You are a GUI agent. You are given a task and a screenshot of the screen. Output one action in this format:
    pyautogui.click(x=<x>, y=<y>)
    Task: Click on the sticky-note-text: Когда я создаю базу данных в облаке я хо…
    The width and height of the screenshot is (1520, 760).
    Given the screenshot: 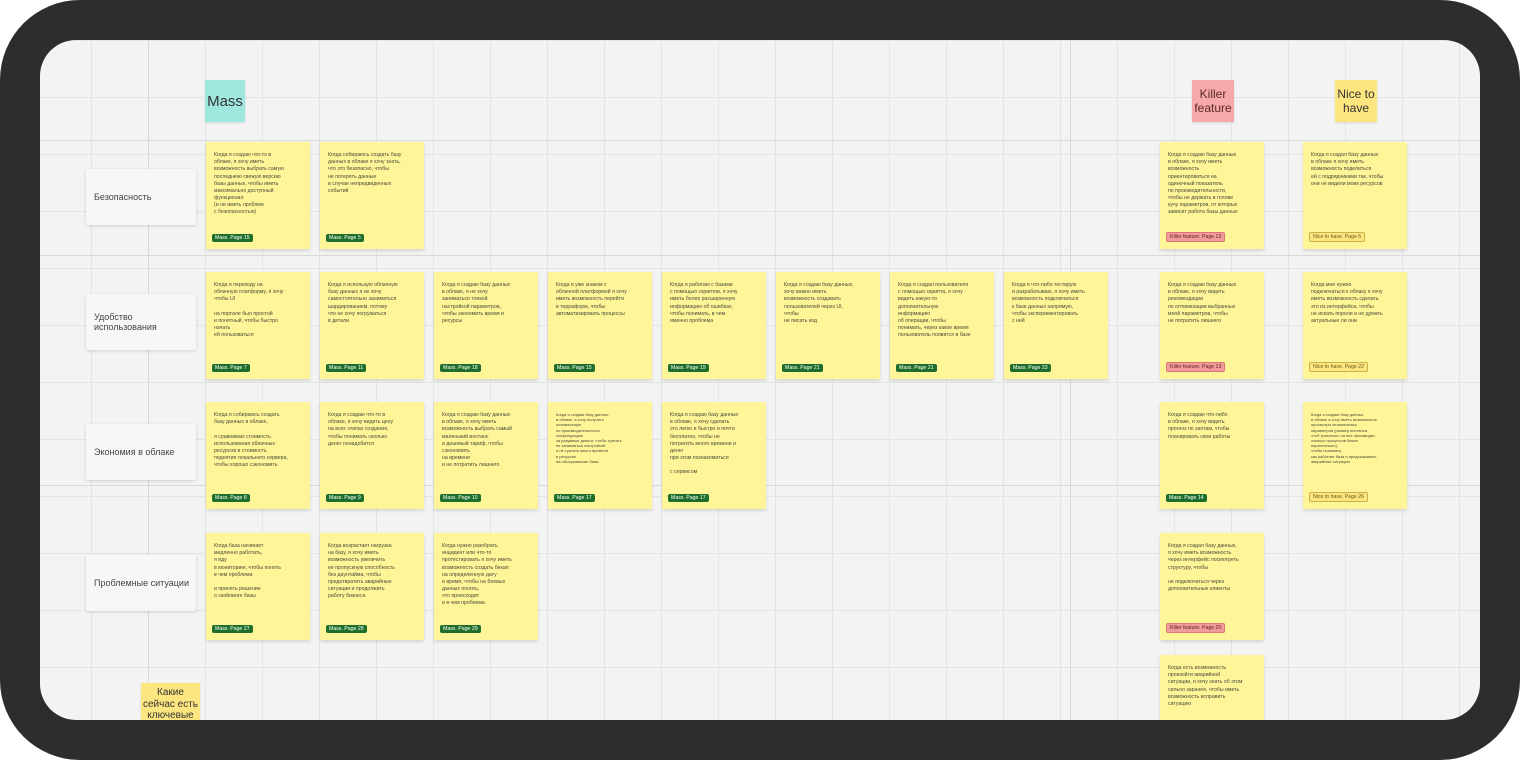 What is the action you would take?
    pyautogui.click(x=1344, y=438)
    